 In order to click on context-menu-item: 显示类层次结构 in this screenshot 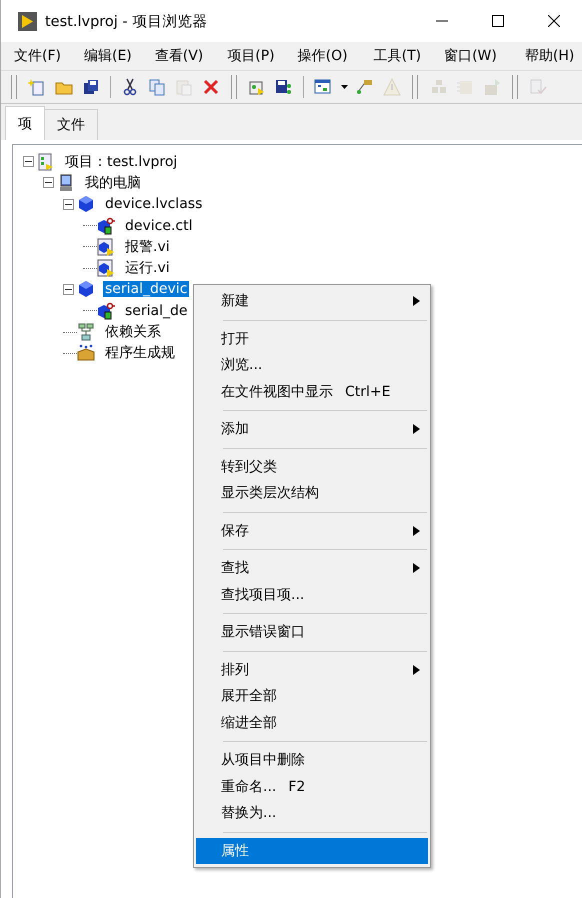, I will do `click(312, 493)`.